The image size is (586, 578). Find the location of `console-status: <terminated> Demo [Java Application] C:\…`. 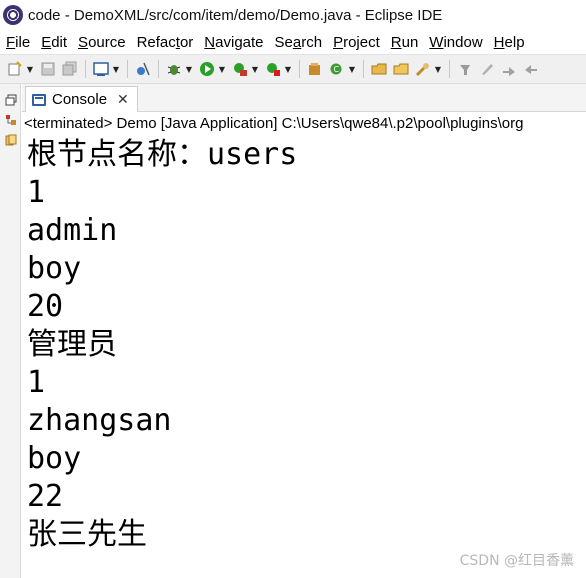

console-status: <terminated> Demo [Java Application] C:\… is located at coordinates (274, 123).